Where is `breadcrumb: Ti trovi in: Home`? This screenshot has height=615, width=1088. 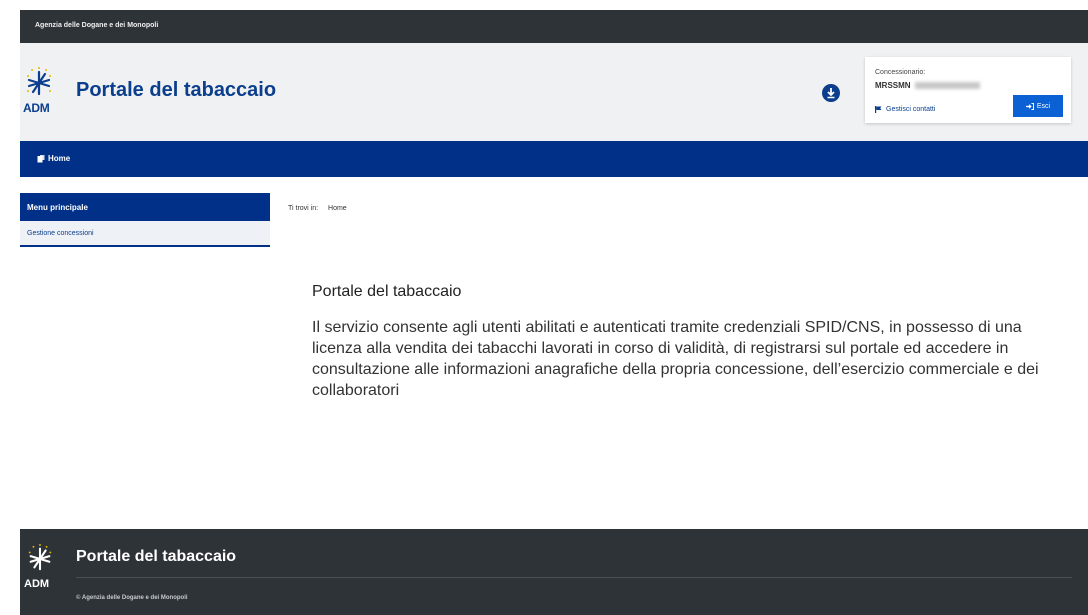 breadcrumb: Ti trovi in: Home is located at coordinates (317, 208).